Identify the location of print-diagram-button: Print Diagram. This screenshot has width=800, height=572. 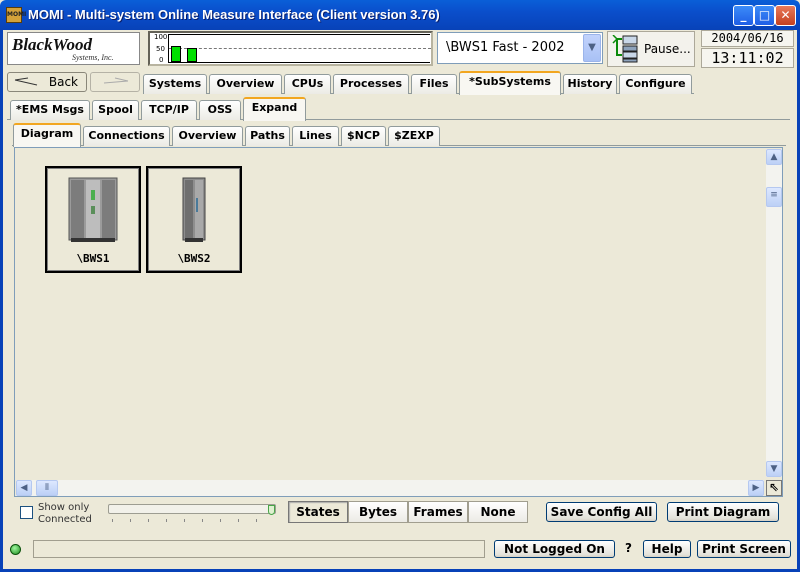
(723, 512).